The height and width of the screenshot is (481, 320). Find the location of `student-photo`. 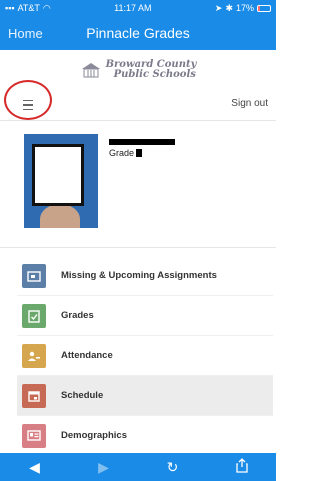

student-photo is located at coordinates (61, 181).